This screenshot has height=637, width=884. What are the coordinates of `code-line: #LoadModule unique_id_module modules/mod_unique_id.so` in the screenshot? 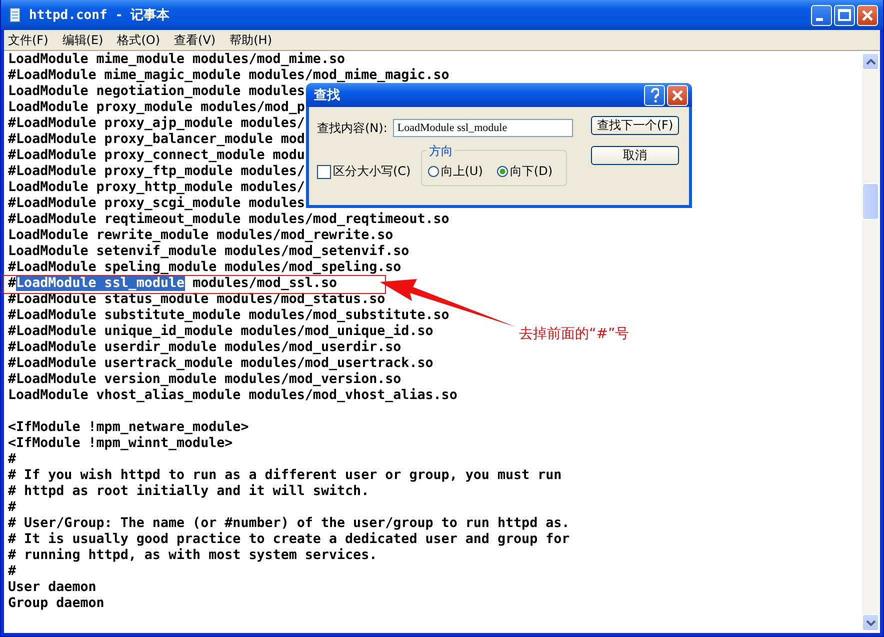 It's located at (221, 332).